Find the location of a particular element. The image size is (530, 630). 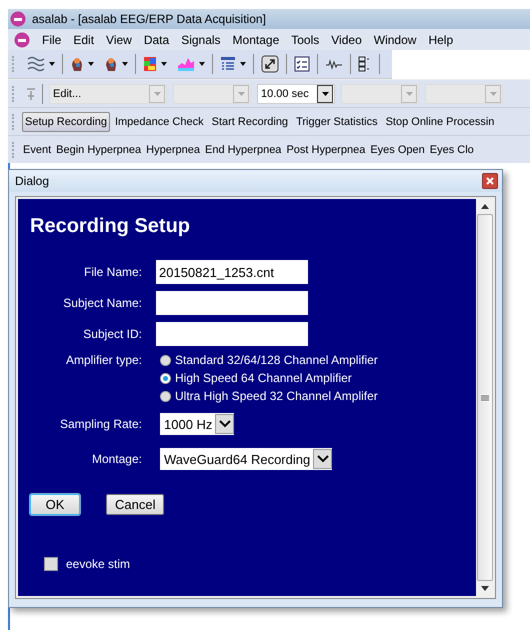

colormap-icon is located at coordinates (150, 64).